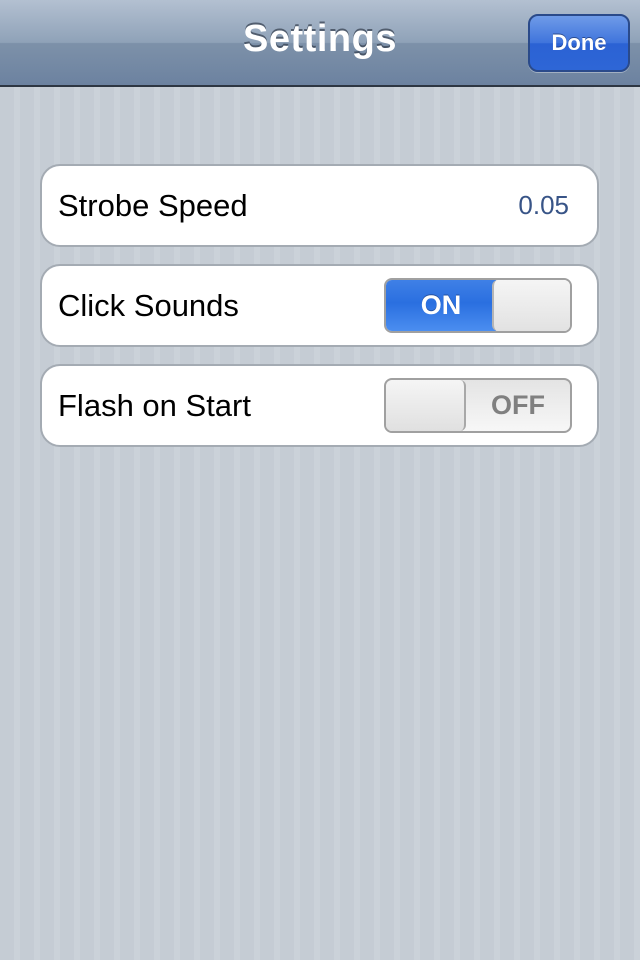 The image size is (640, 960). Describe the element at coordinates (319, 405) in the screenshot. I see `flash-on-start-row: Flash on Start OFF` at that location.